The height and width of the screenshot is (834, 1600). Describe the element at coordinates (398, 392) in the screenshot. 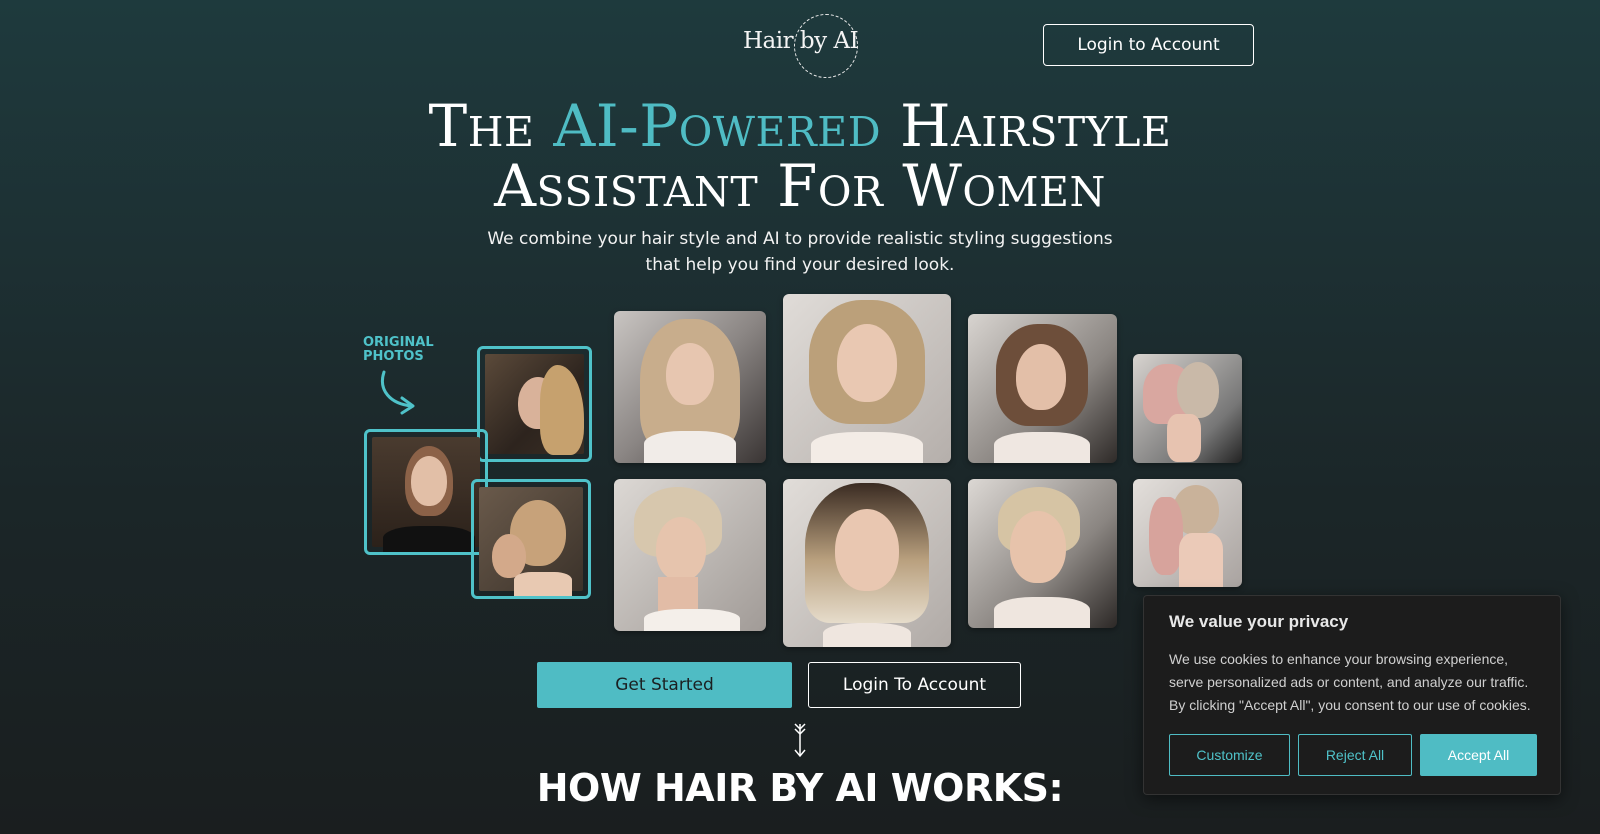

I see `curved-arrow-icon` at that location.